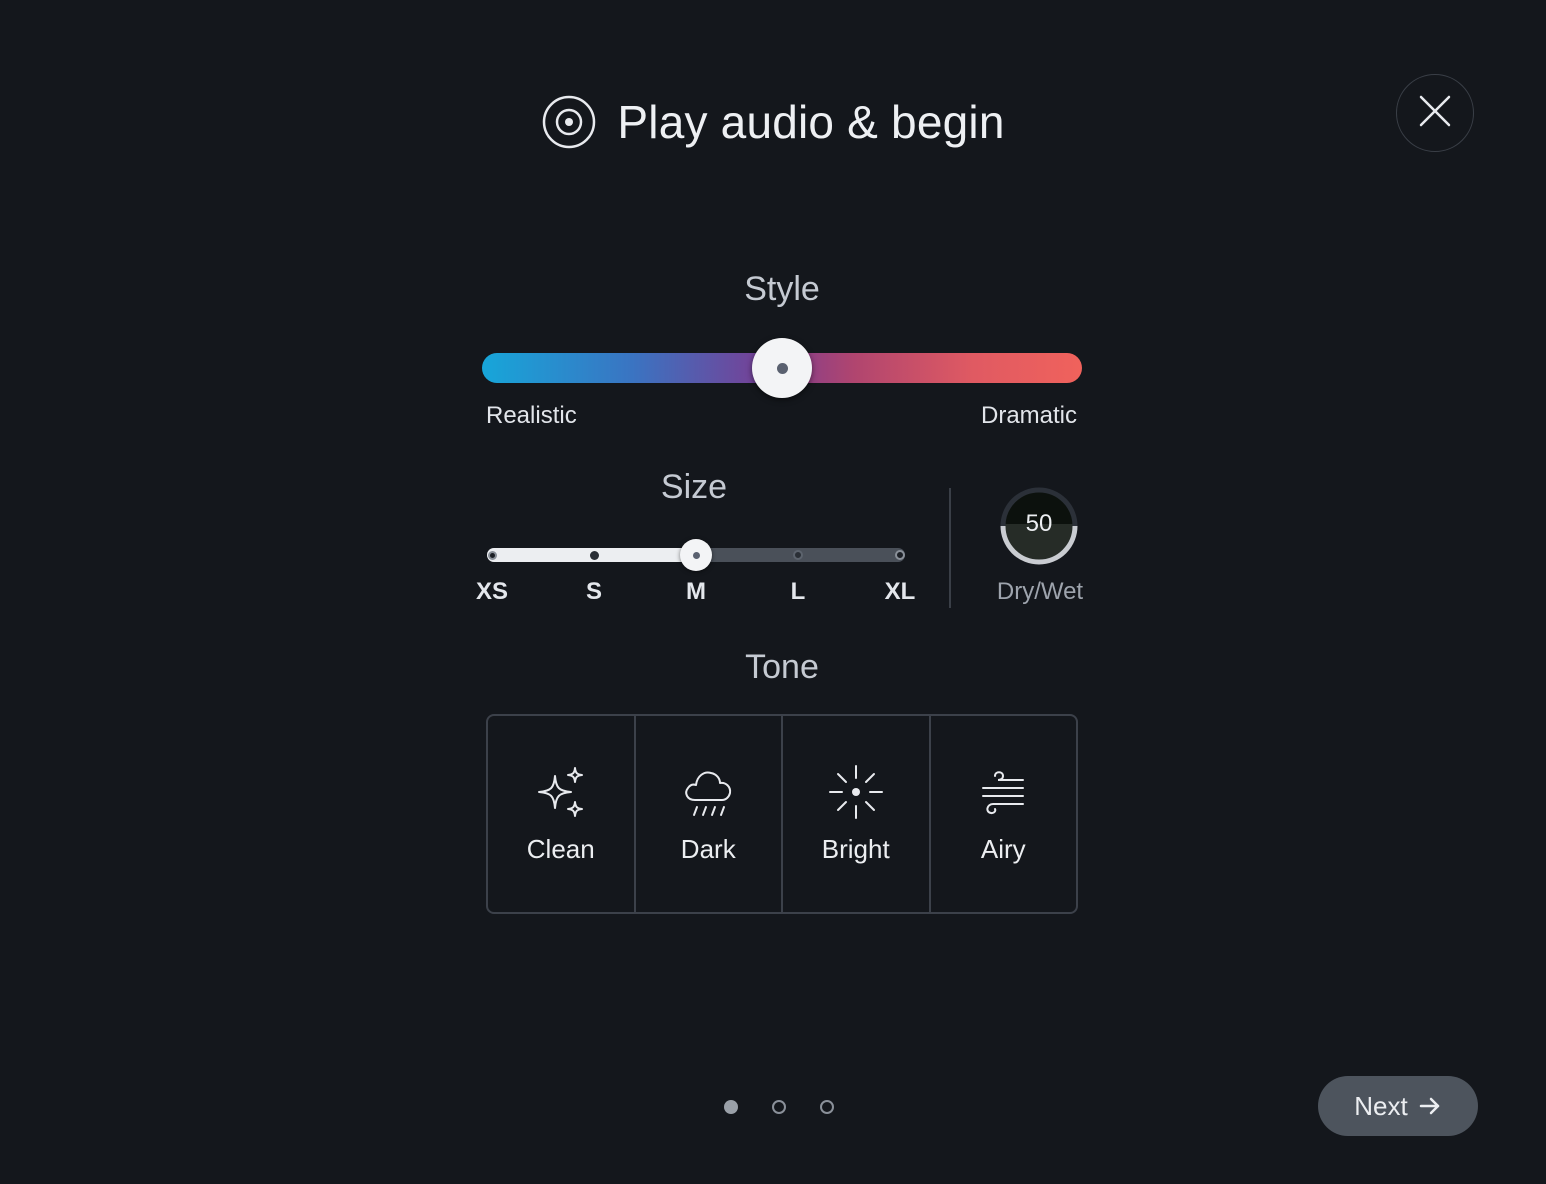 This screenshot has width=1546, height=1184. Describe the element at coordinates (782, 289) in the screenshot. I see `style-heading: Style` at that location.